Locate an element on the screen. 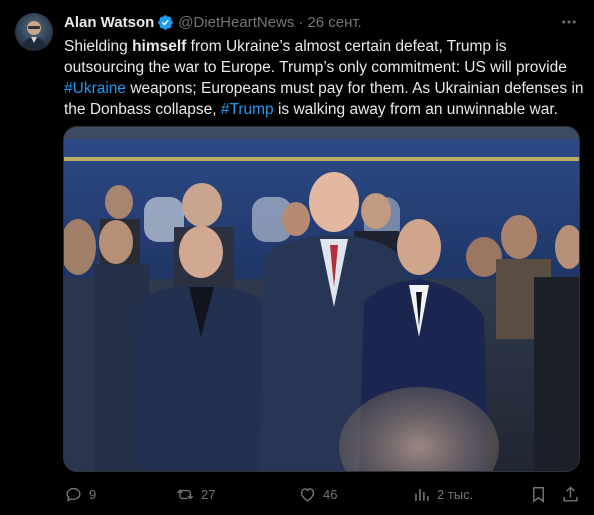 This screenshot has width=594, height=515. repost-button: 27 is located at coordinates (195, 494).